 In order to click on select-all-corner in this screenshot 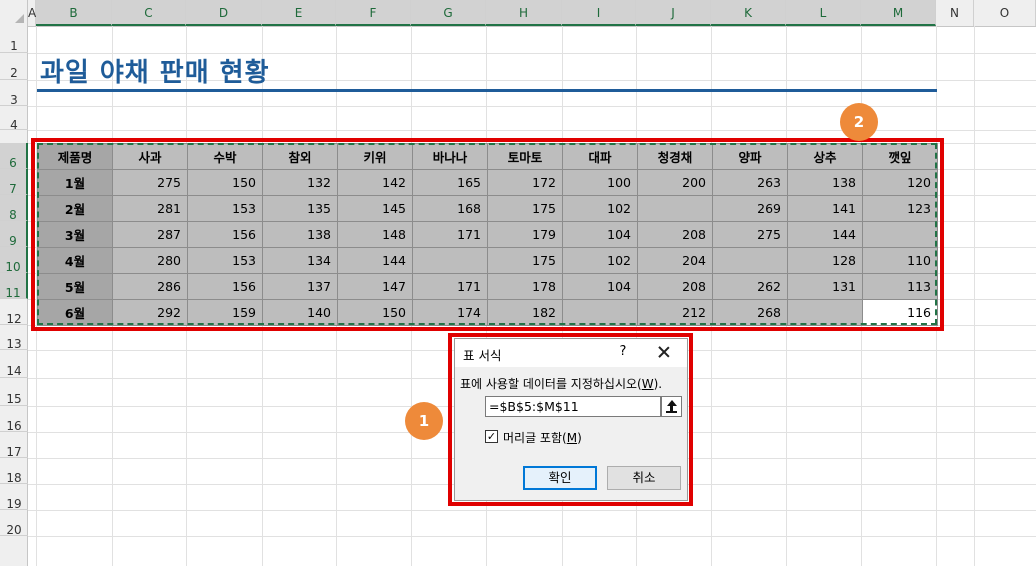, I will do `click(14, 13)`.